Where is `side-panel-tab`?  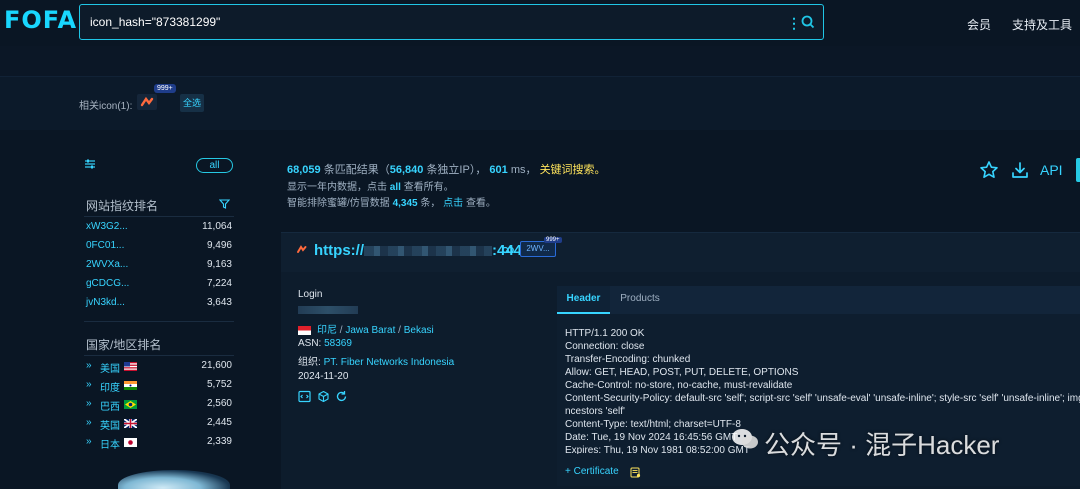
side-panel-tab is located at coordinates (1078, 170).